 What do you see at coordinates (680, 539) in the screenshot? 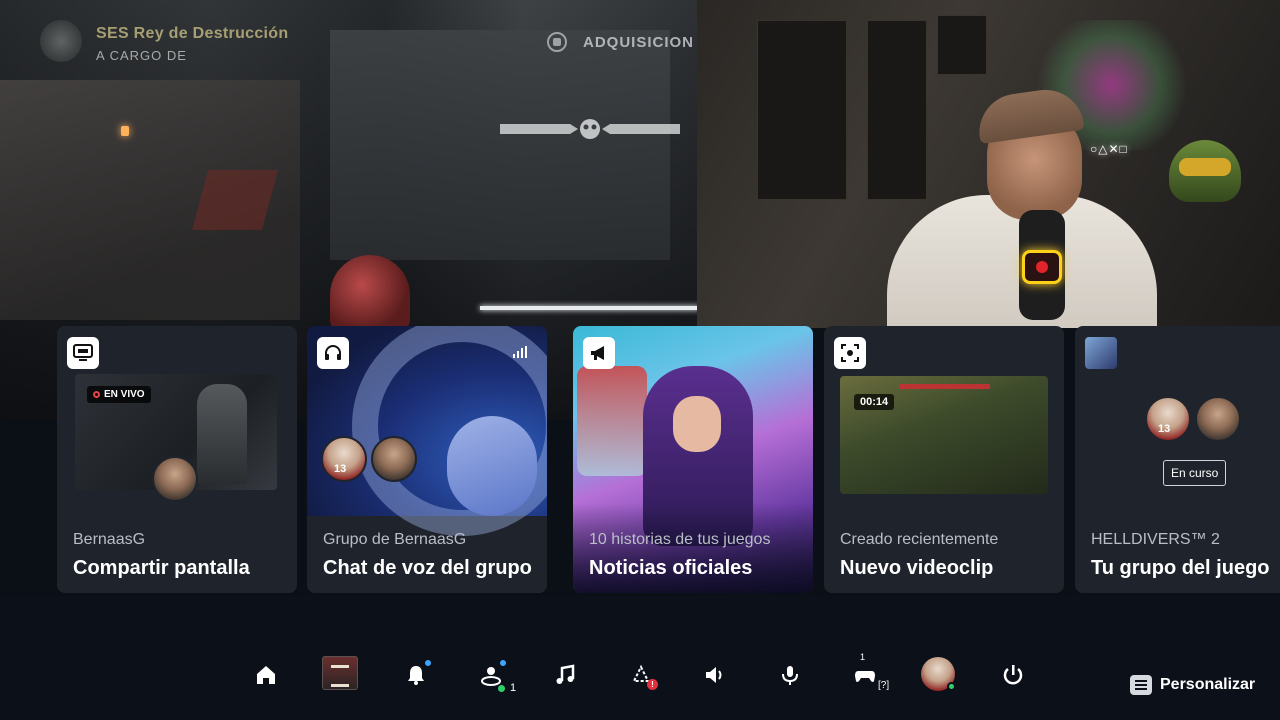
I see `card-subtitle: 10 historias de tus juegos` at bounding box center [680, 539].